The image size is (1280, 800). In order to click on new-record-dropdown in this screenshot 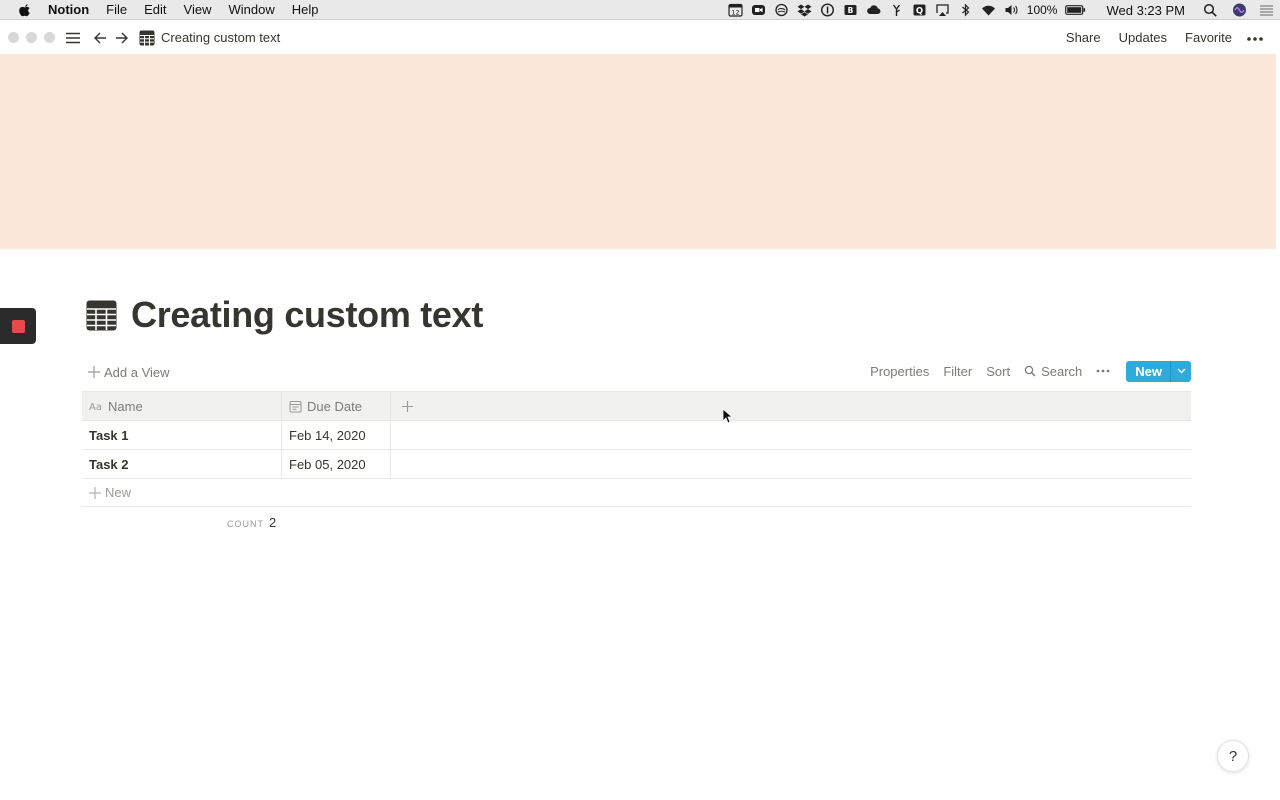, I will do `click(1181, 371)`.